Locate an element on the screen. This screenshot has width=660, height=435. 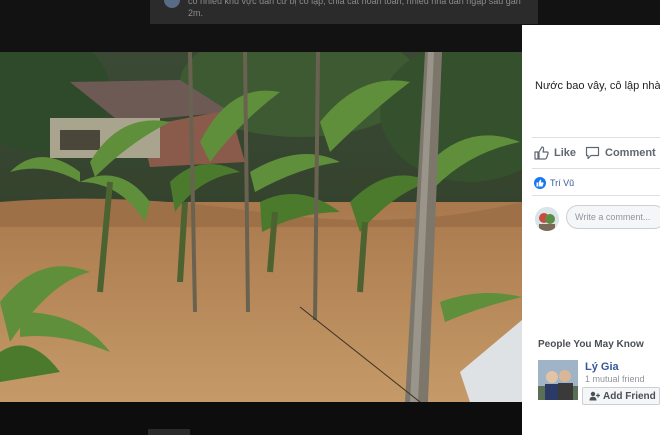
reaction-user-name: Trí Vũ is located at coordinates (562, 183).